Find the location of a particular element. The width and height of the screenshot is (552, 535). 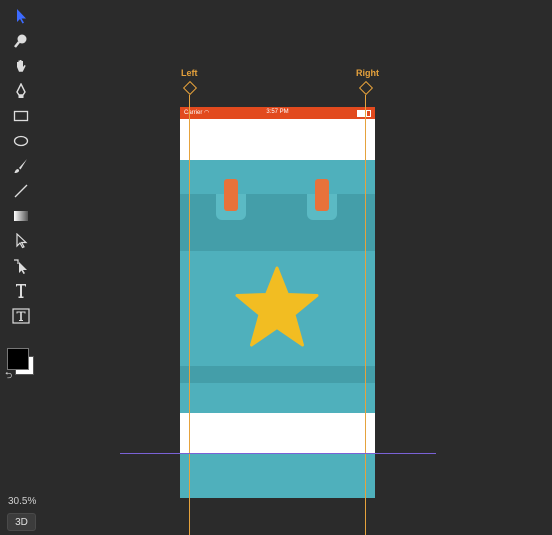

line-tool-icon is located at coordinates (21, 191).